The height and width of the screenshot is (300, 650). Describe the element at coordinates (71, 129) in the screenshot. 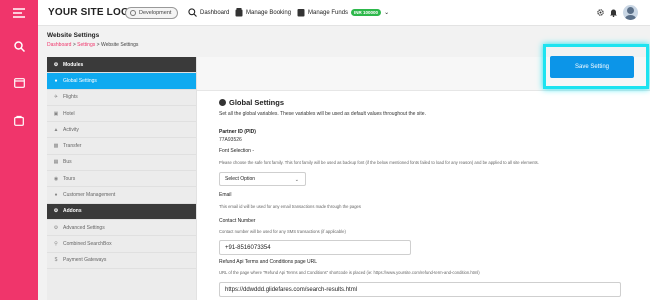

I see `menu-label: Activity` at that location.